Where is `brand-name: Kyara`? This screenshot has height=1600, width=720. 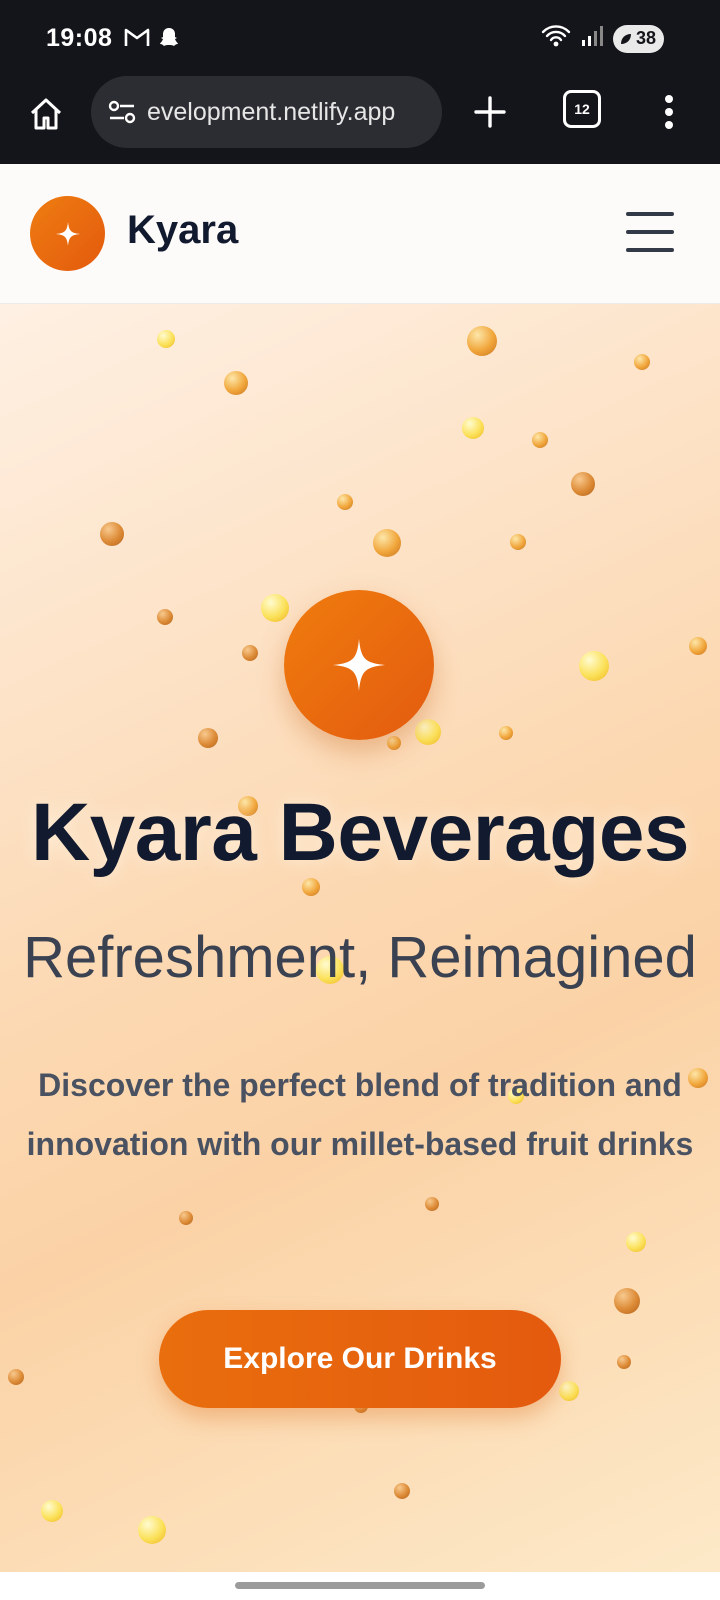 brand-name: Kyara is located at coordinates (182, 230).